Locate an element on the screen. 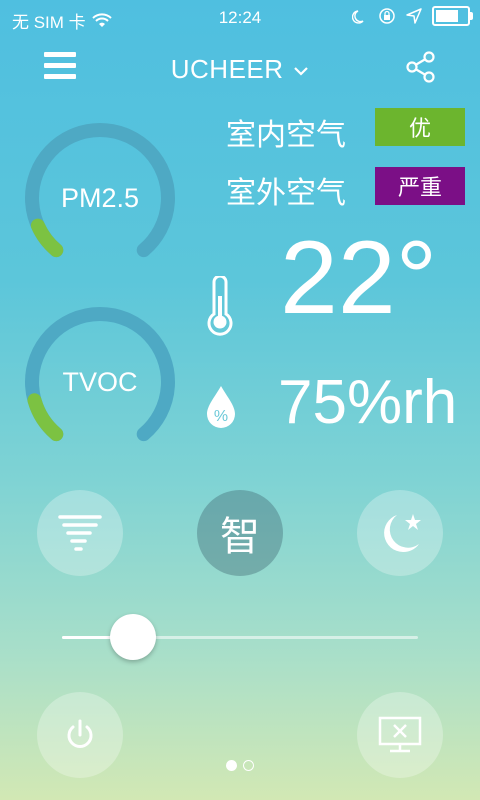 The image size is (480, 800). share-icon is located at coordinates (420, 67).